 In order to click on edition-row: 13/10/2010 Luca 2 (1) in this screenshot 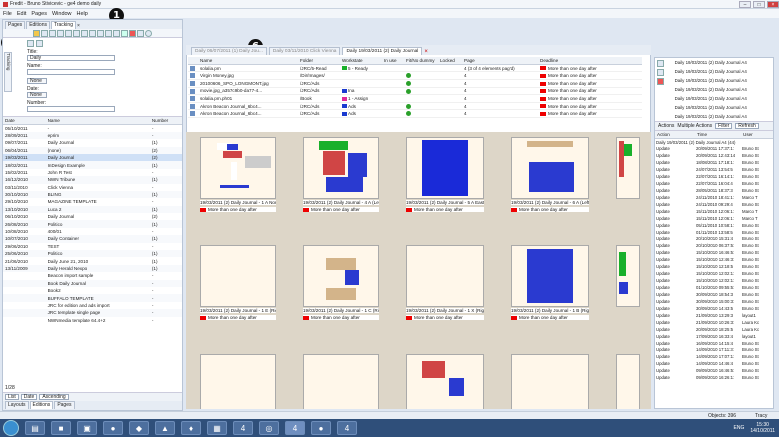, I will do `click(92, 209)`.